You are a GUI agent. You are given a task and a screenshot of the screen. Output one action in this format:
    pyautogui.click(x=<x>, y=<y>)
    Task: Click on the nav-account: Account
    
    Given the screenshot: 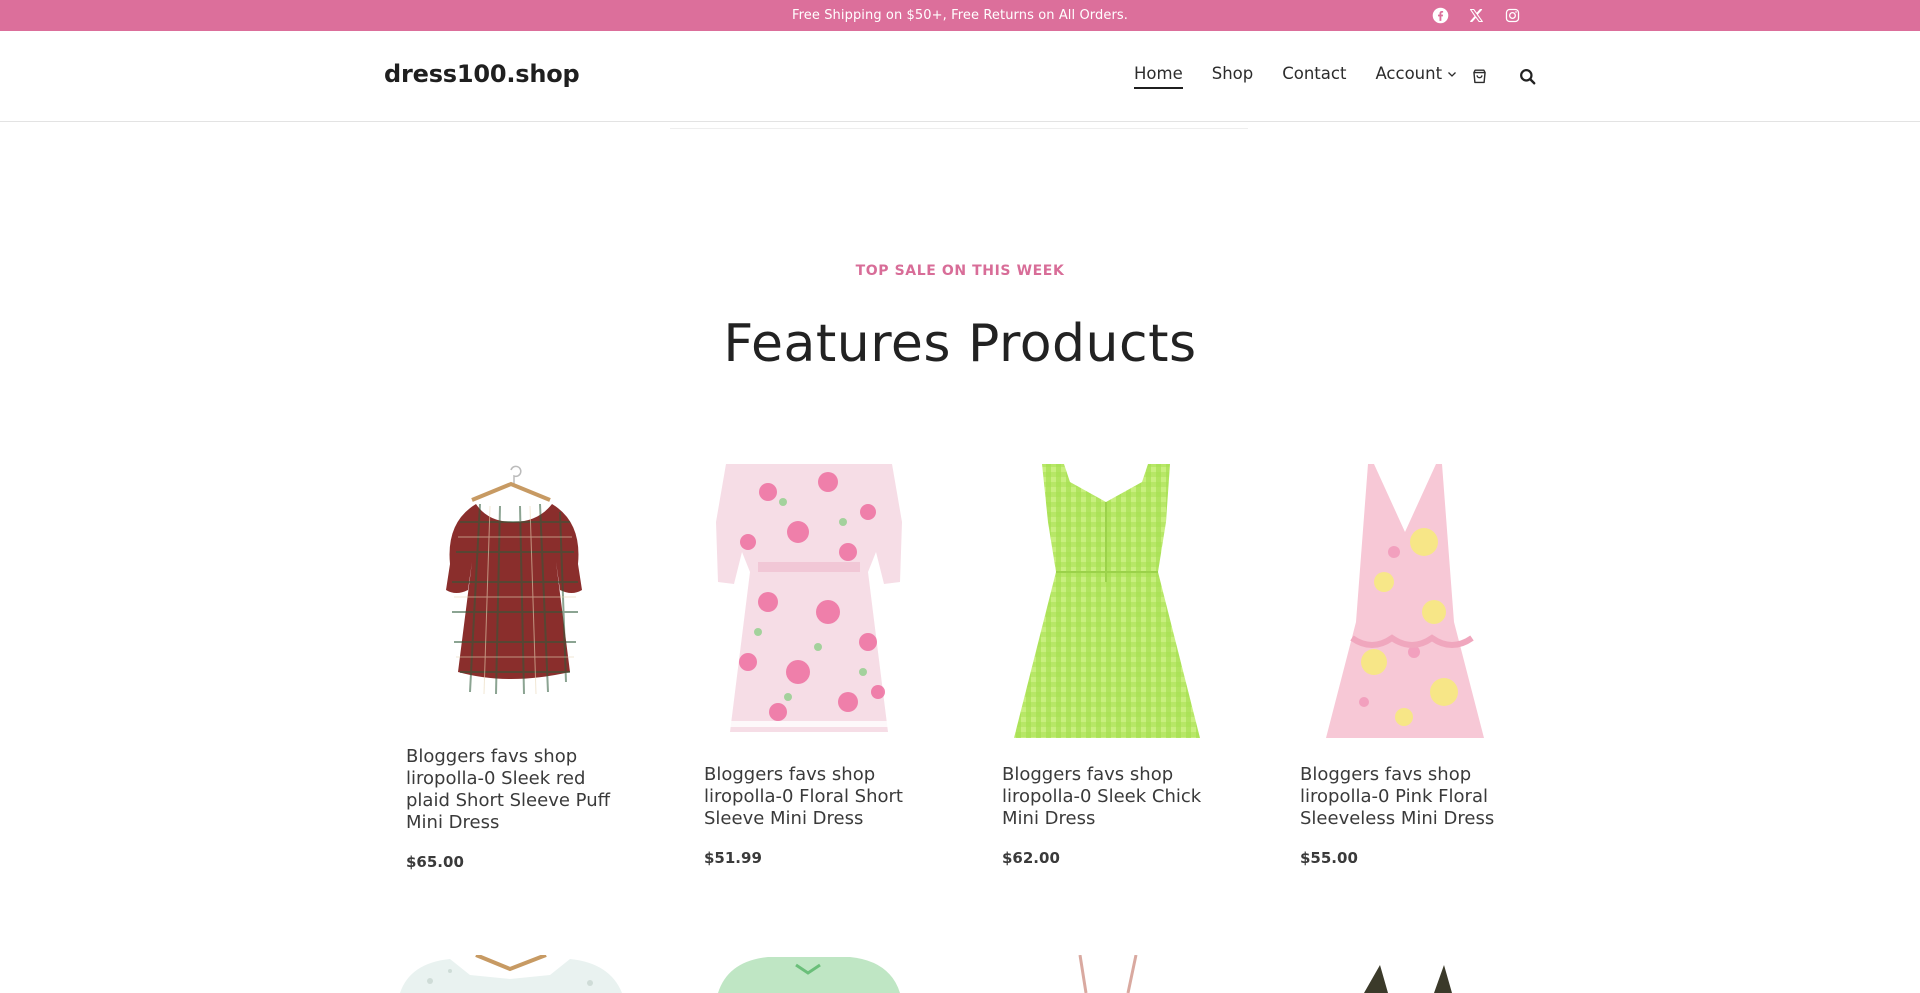 What is the action you would take?
    pyautogui.click(x=1416, y=76)
    